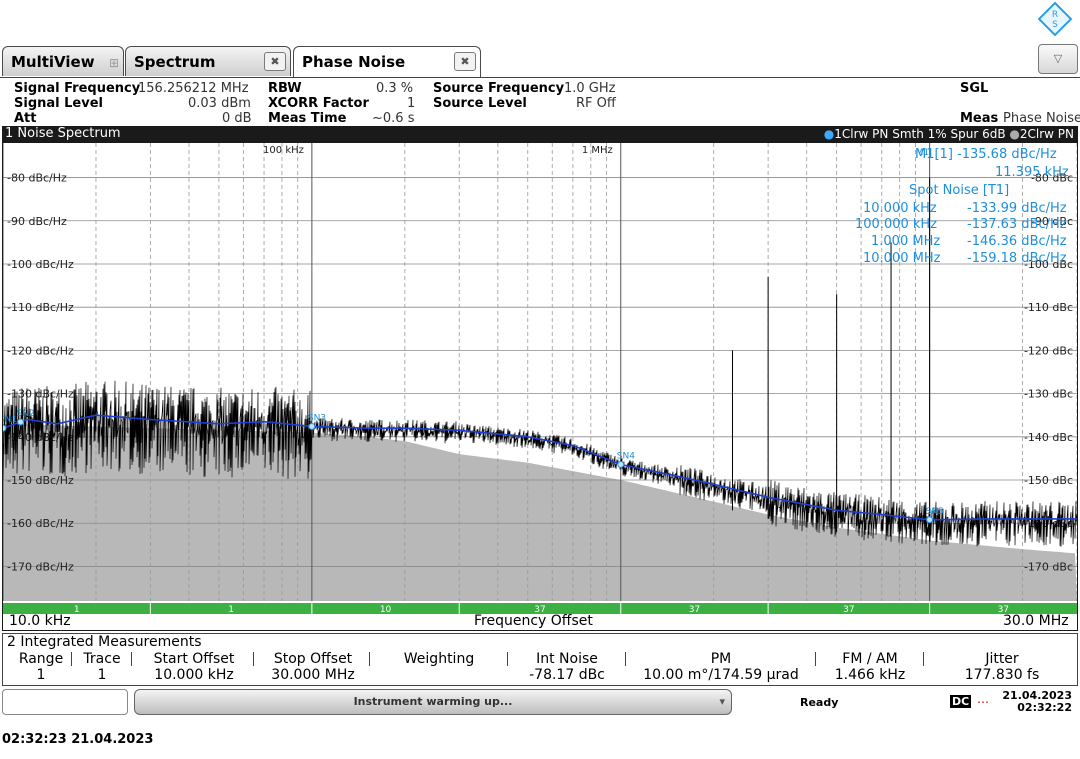 Image resolution: width=1080 pixels, height=759 pixels. I want to click on spot-noise-offset: 1.000 MHz, so click(906, 241).